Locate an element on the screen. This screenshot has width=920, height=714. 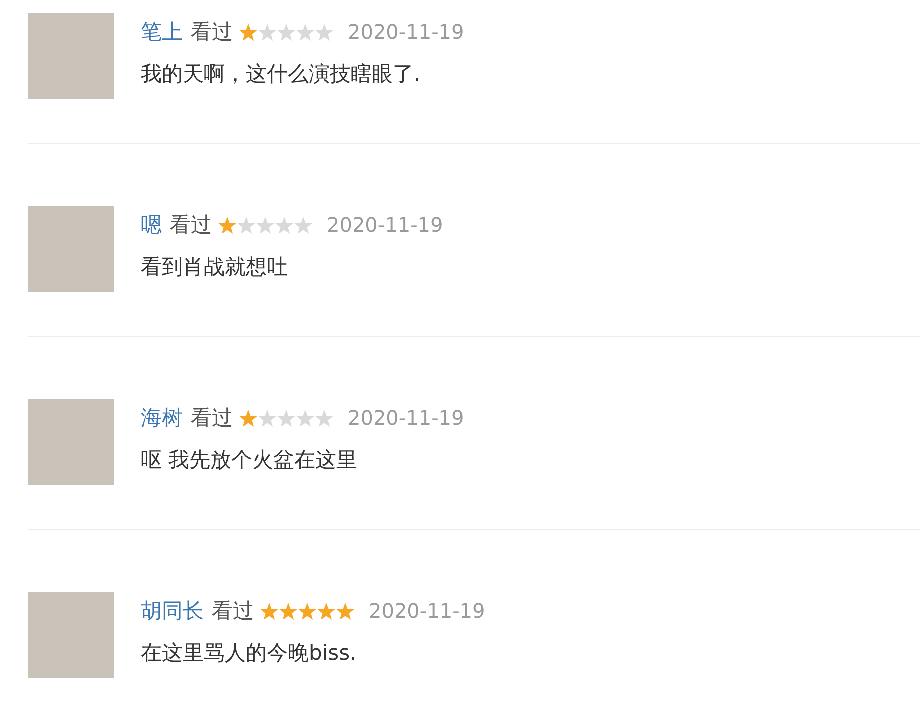
user-name-link: 笔上 is located at coordinates (162, 32).